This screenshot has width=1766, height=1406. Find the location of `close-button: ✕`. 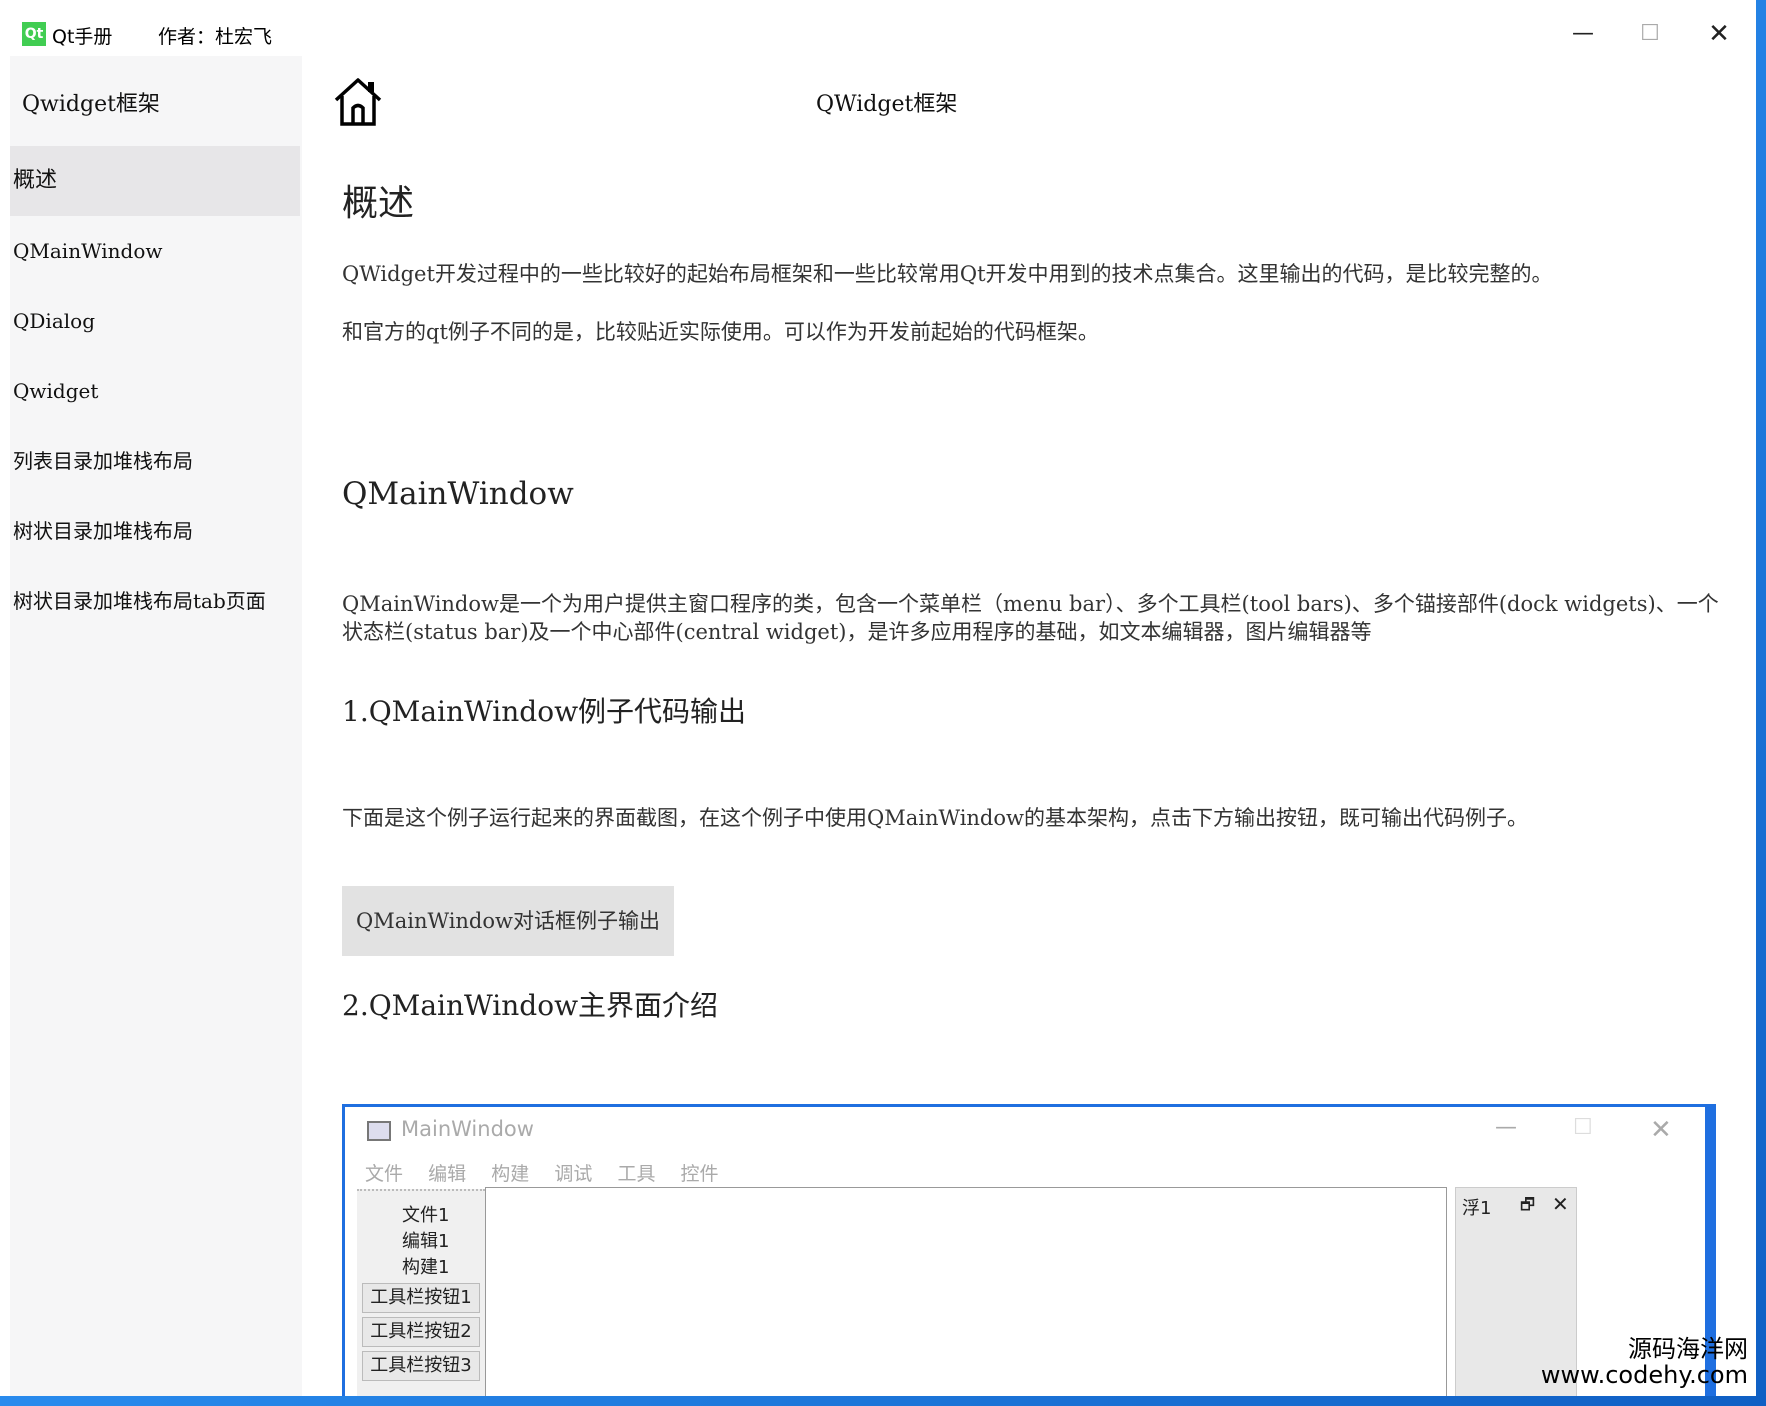

close-button: ✕ is located at coordinates (1719, 34).